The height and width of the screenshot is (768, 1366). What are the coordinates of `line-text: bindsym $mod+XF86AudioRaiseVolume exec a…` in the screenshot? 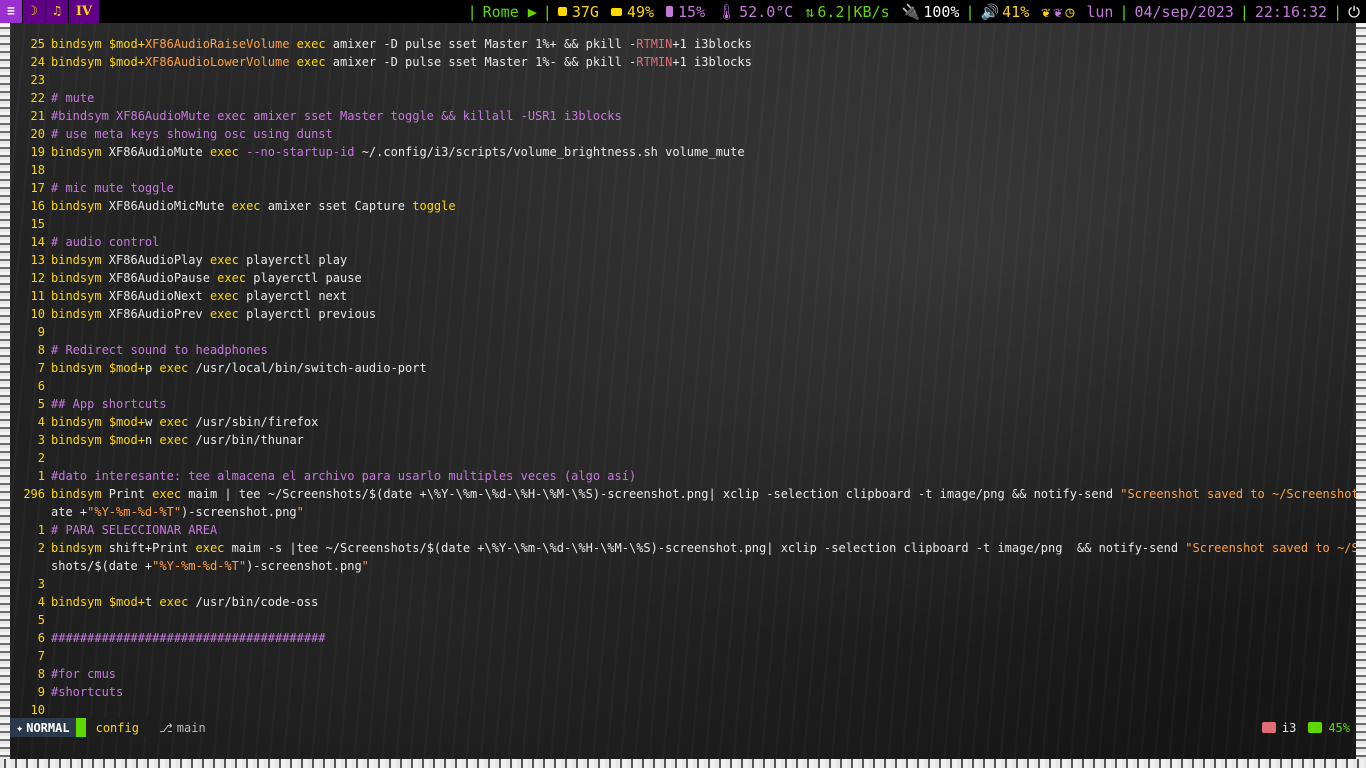 It's located at (401, 44).